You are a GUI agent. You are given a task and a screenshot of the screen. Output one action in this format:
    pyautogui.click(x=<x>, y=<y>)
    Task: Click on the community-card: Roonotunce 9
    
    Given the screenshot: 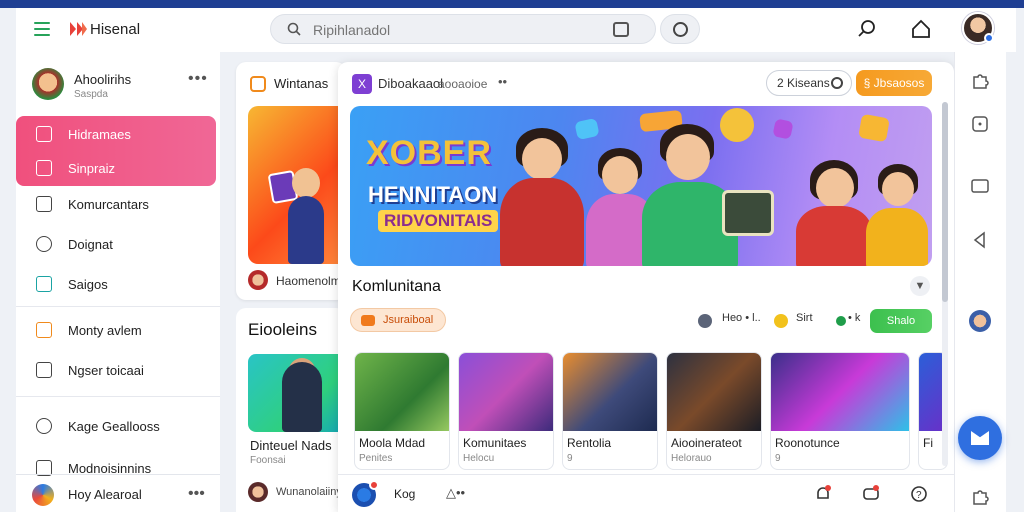 What is the action you would take?
    pyautogui.click(x=840, y=411)
    